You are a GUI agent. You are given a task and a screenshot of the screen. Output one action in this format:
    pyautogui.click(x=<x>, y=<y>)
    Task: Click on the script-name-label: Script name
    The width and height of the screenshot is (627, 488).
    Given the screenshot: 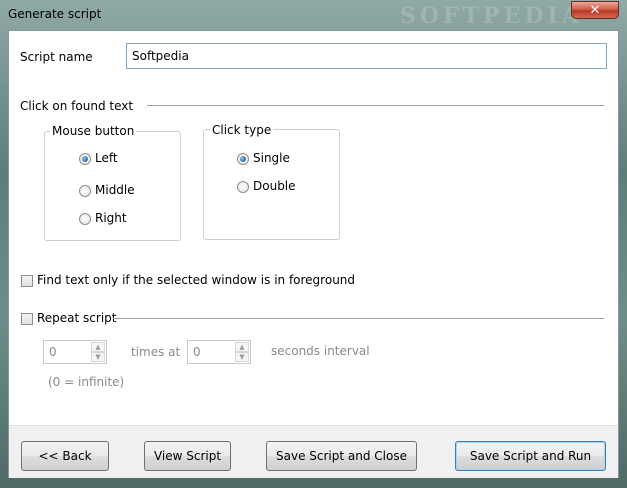 What is the action you would take?
    pyautogui.click(x=56, y=57)
    